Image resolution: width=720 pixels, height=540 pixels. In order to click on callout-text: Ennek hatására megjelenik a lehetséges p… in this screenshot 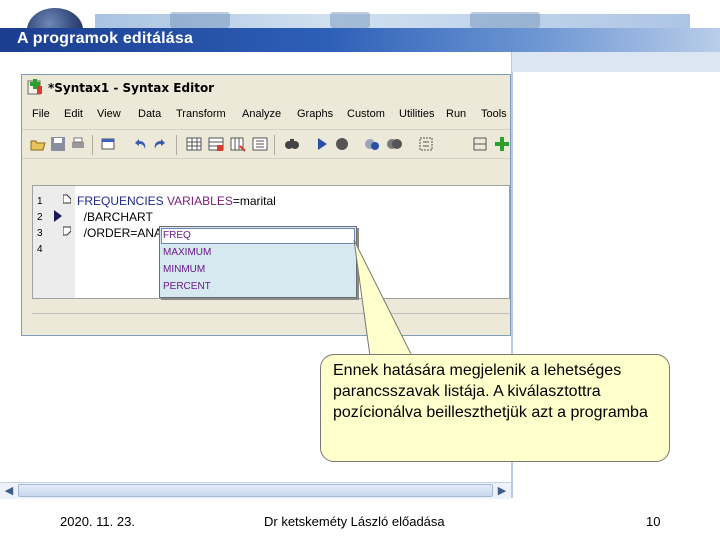, I will do `click(490, 391)`.